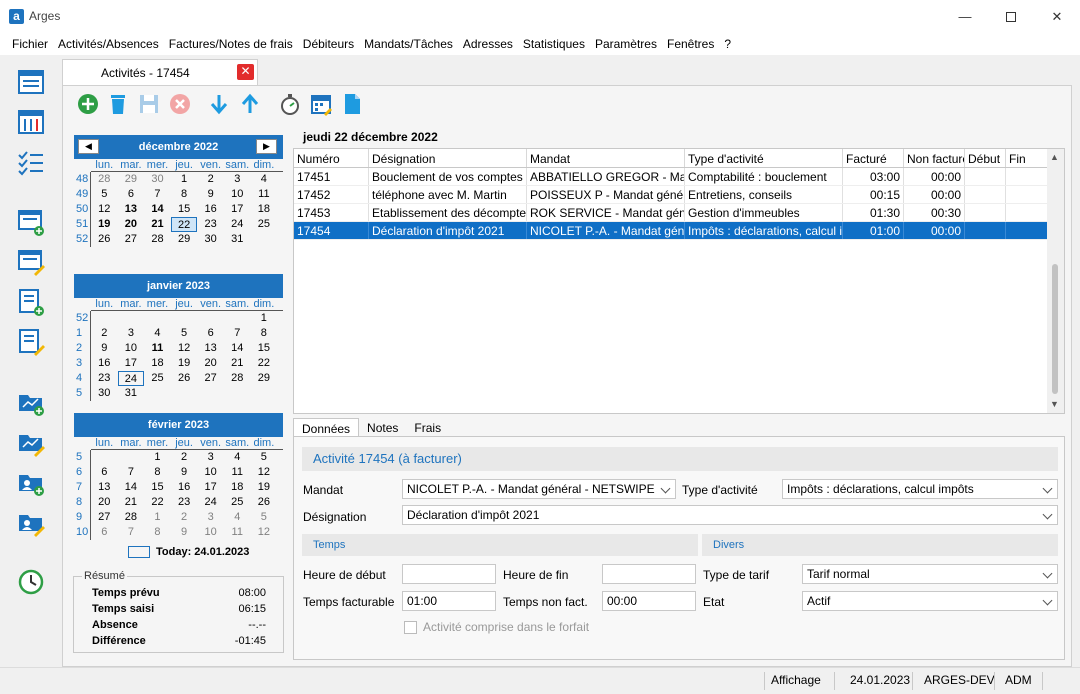 The height and width of the screenshot is (694, 1080). Describe the element at coordinates (31, 122) in the screenshot. I see `columns-view-button` at that location.